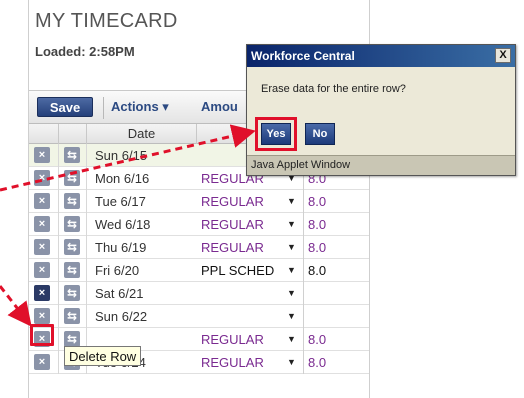  What do you see at coordinates (303, 56) in the screenshot?
I see `dialog-title: Workforce Central` at bounding box center [303, 56].